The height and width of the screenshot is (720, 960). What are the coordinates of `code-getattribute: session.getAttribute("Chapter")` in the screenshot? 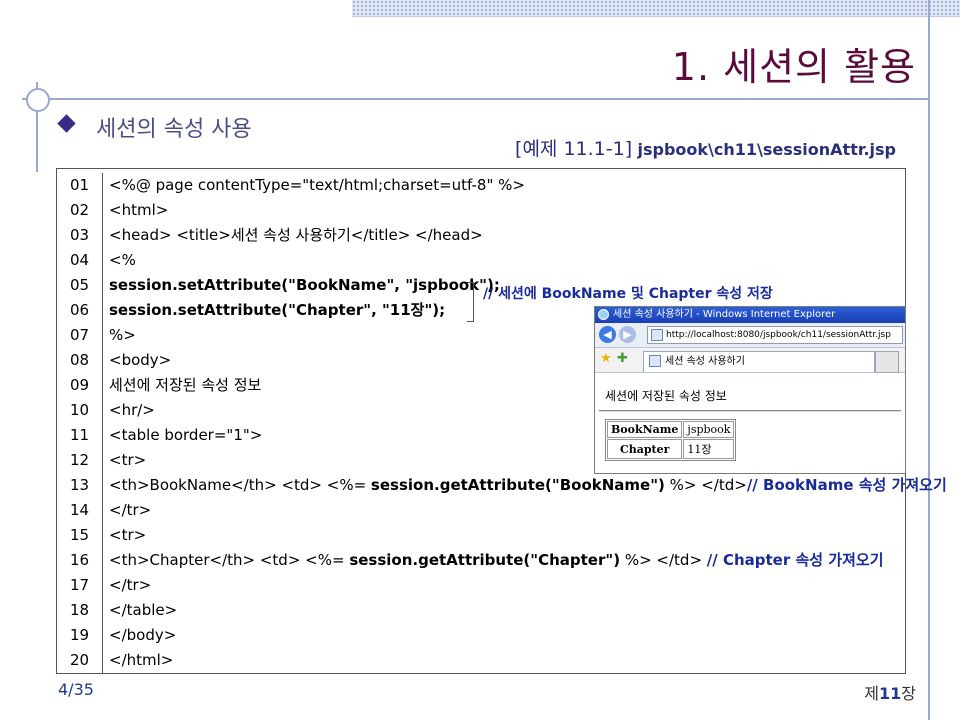 It's located at (485, 560).